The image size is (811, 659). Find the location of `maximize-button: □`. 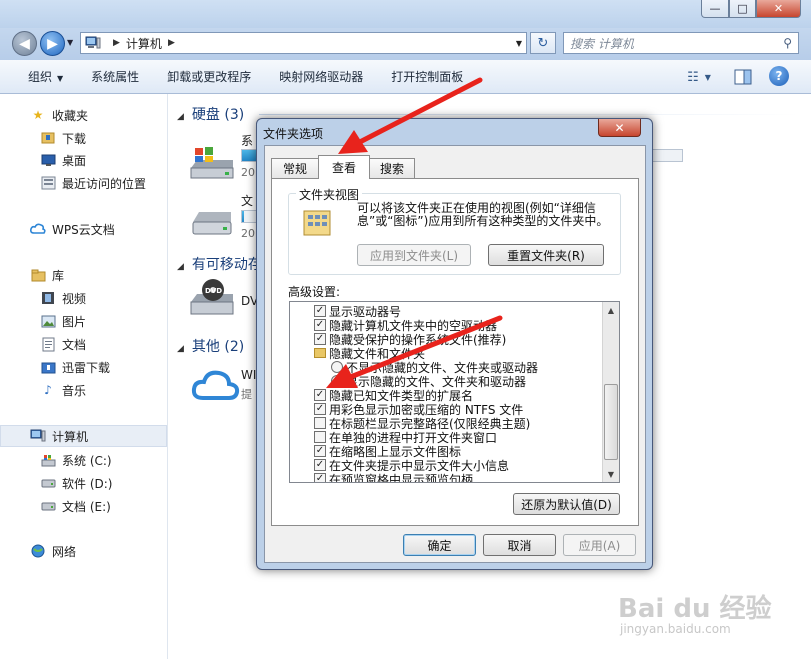

maximize-button: □ is located at coordinates (742, 9).